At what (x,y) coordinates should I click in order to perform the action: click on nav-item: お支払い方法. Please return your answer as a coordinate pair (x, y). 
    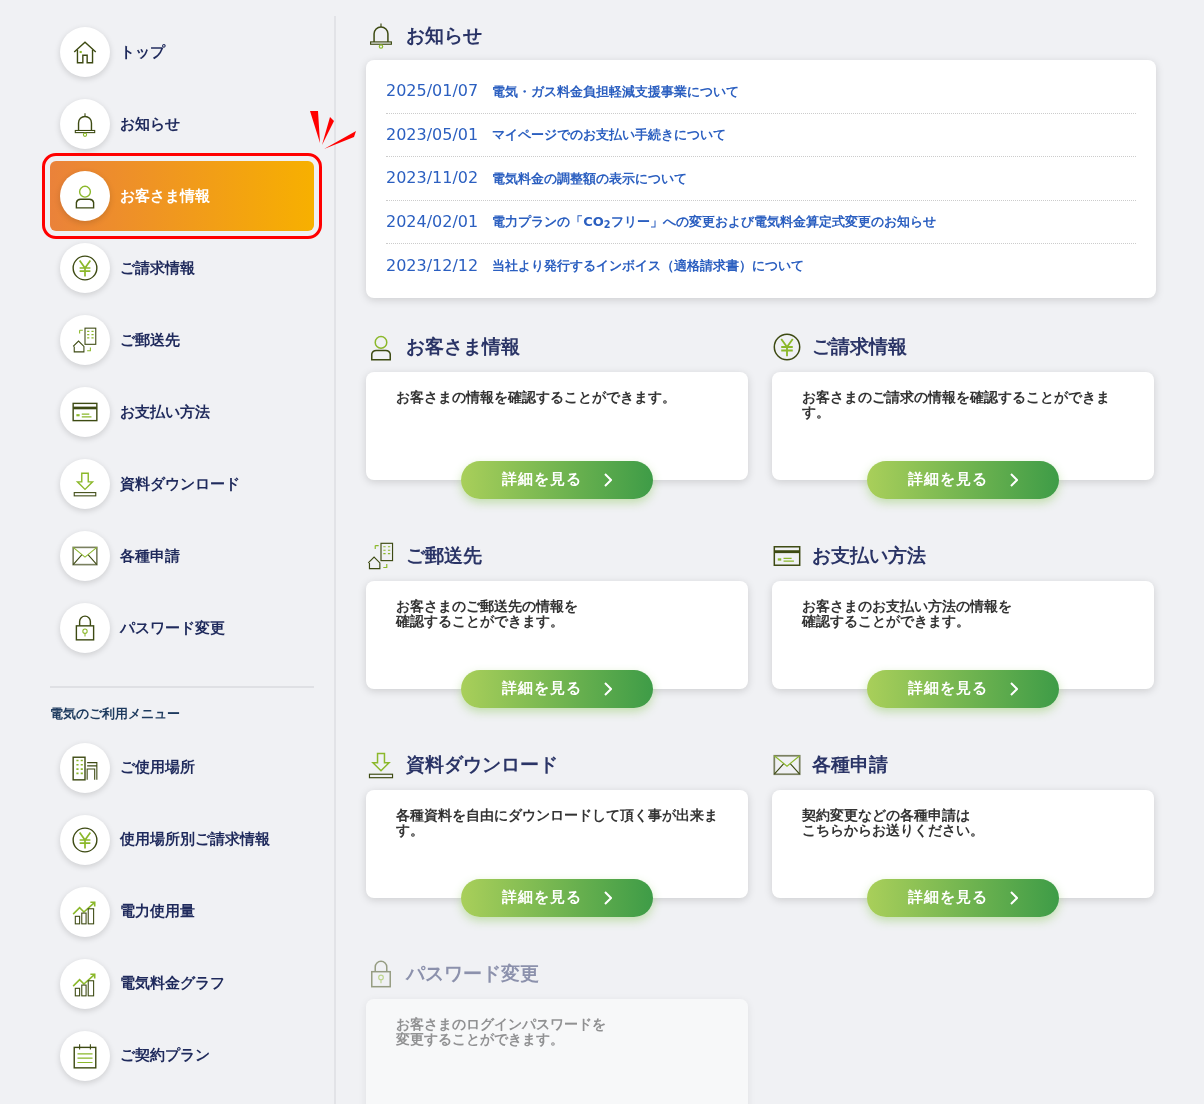
    Looking at the image, I should click on (182, 412).